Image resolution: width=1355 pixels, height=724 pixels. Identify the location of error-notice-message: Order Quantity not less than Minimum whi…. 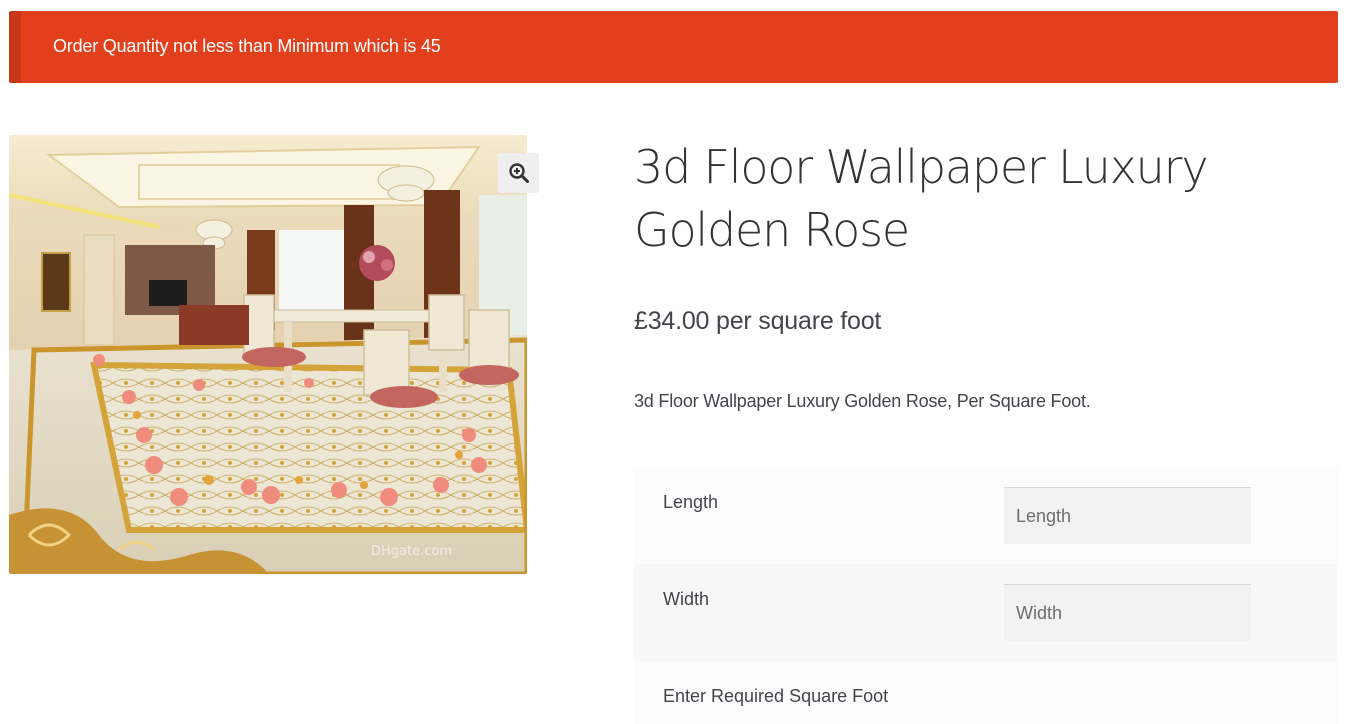
(247, 46).